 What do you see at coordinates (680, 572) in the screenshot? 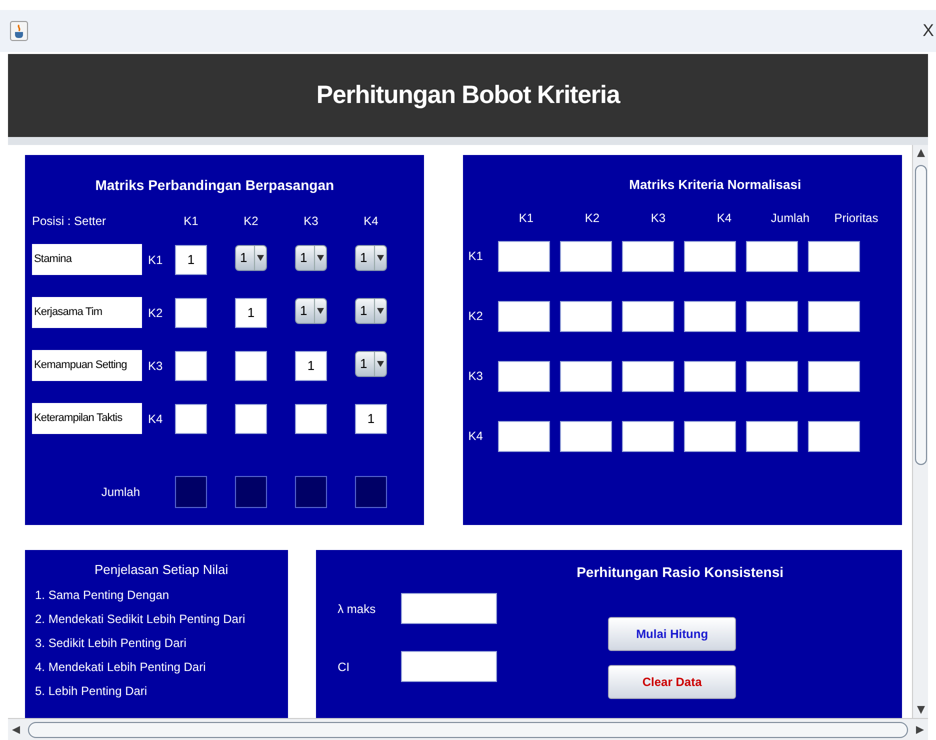
I see `panel-title: Perhitungan Rasio Konsistensi` at bounding box center [680, 572].